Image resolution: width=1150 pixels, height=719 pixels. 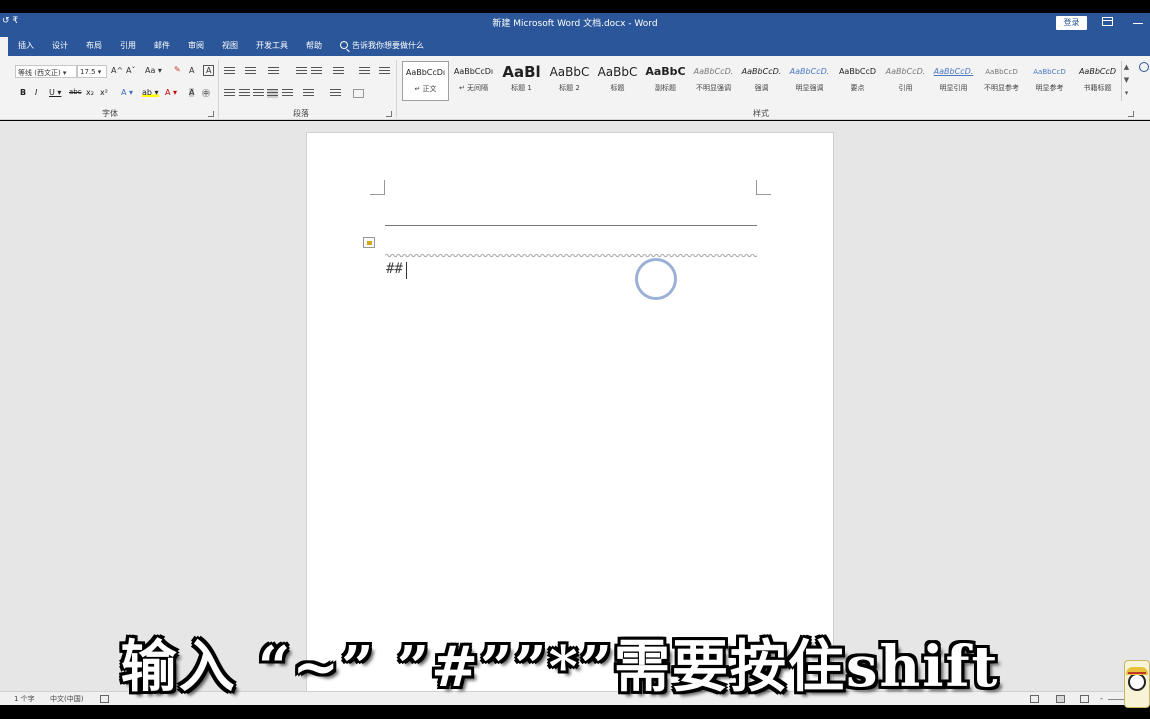 What do you see at coordinates (1137, 673) in the screenshot?
I see `hat-band` at bounding box center [1137, 673].